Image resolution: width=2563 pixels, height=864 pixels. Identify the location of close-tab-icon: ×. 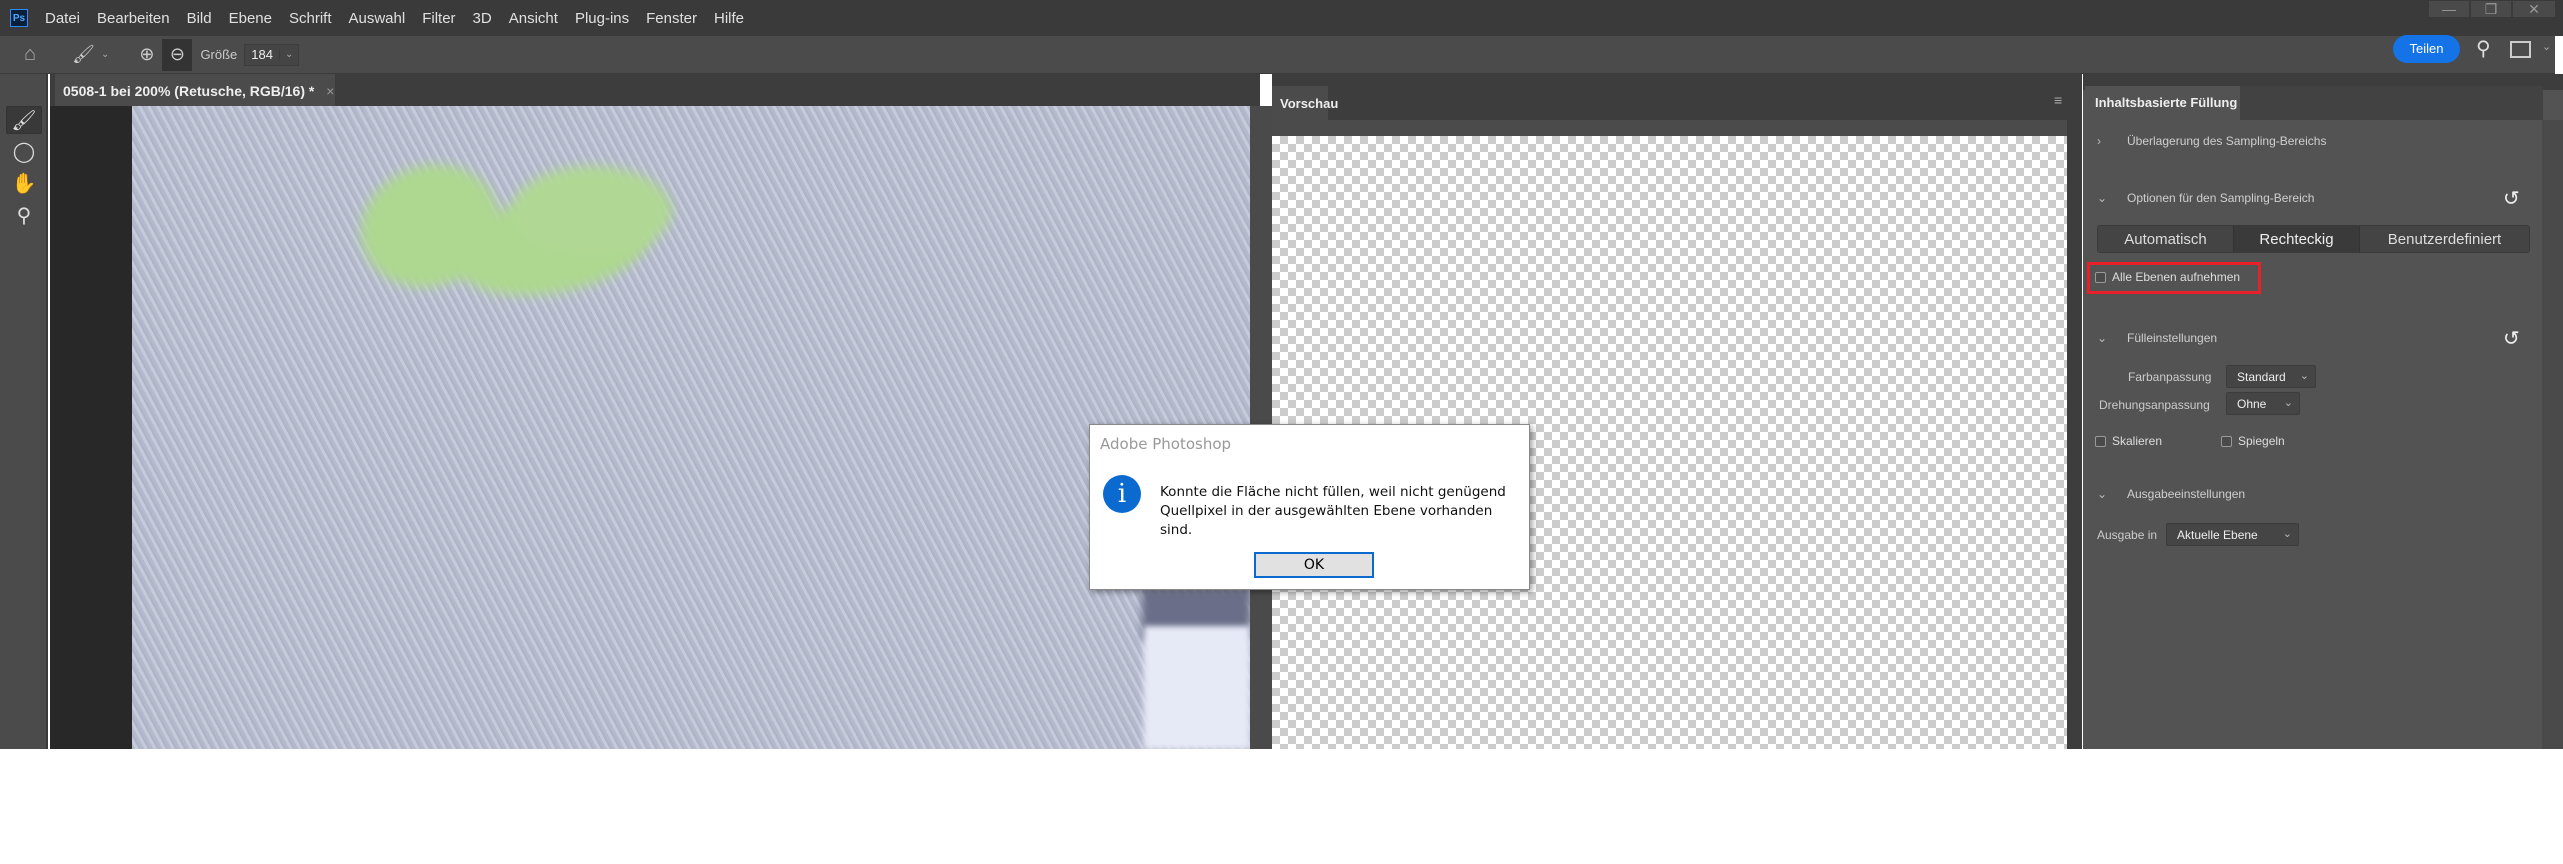
(330, 91).